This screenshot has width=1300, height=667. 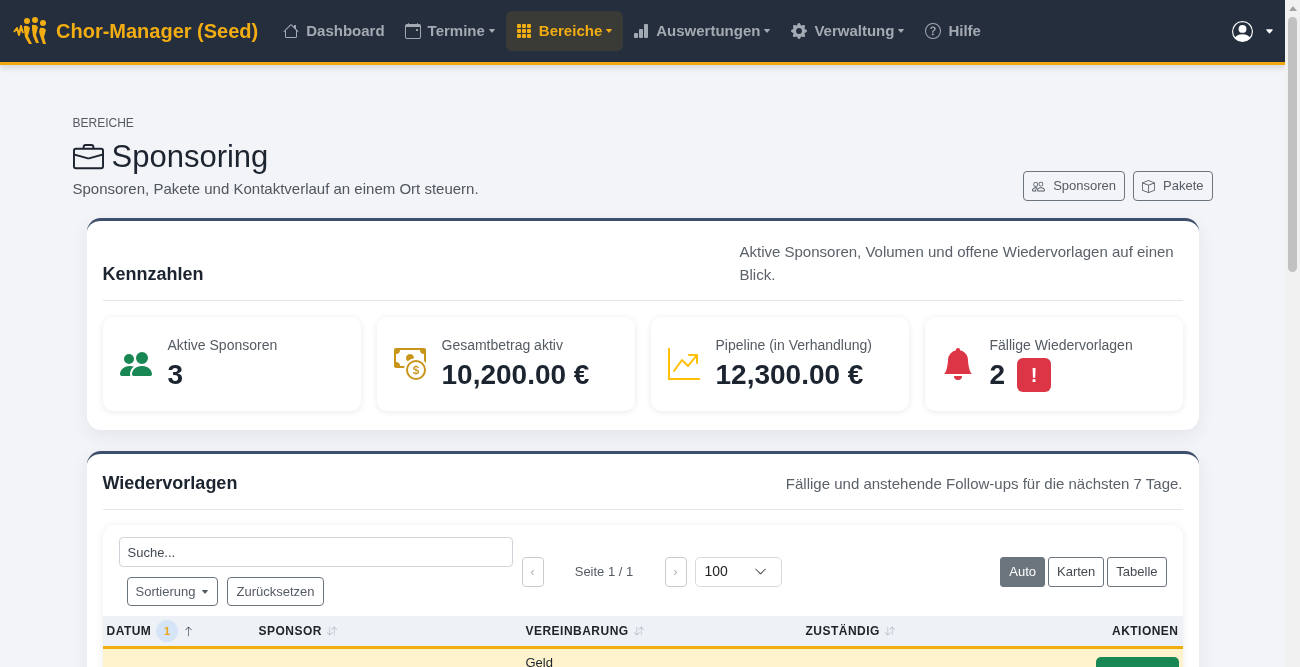 What do you see at coordinates (539, 661) in the screenshot?
I see `table-cell: Geld` at bounding box center [539, 661].